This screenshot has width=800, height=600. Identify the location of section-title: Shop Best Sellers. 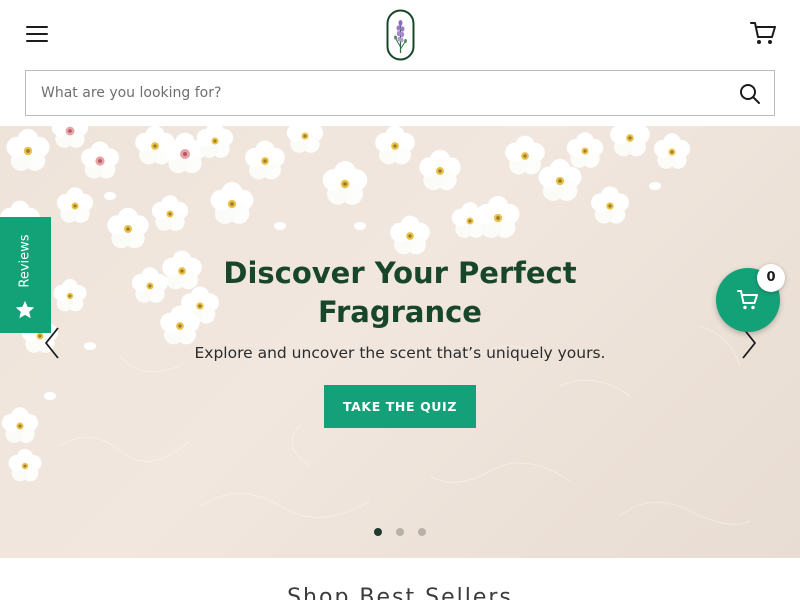
(400, 592).